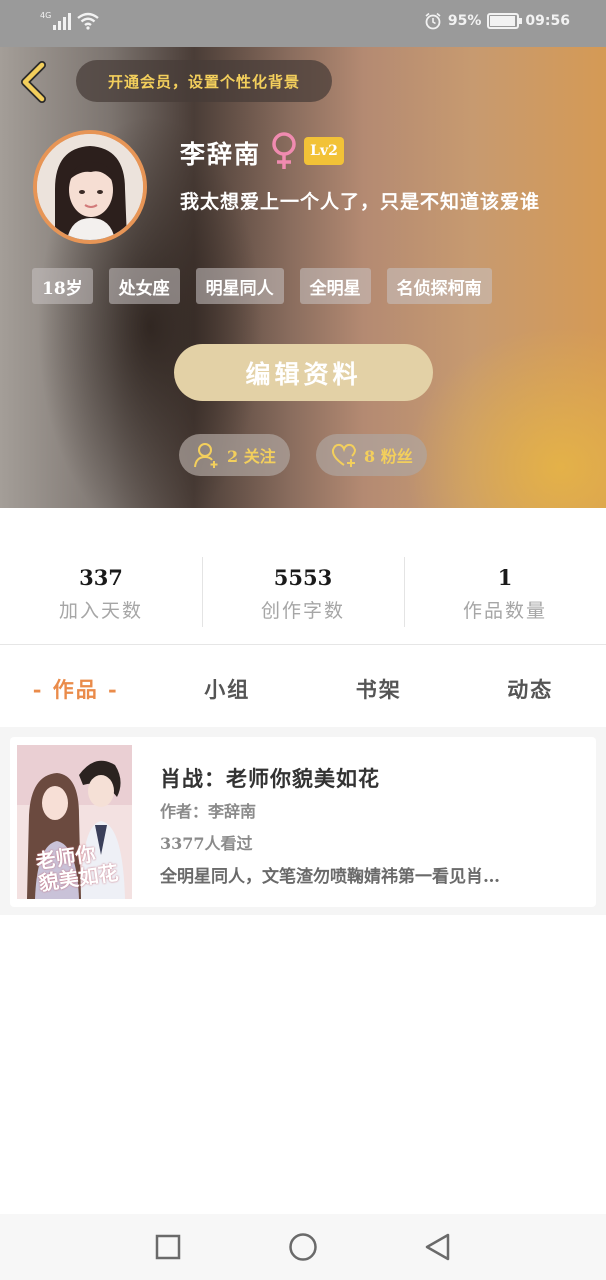 The height and width of the screenshot is (1280, 606). I want to click on tab-groups: 小组, so click(228, 690).